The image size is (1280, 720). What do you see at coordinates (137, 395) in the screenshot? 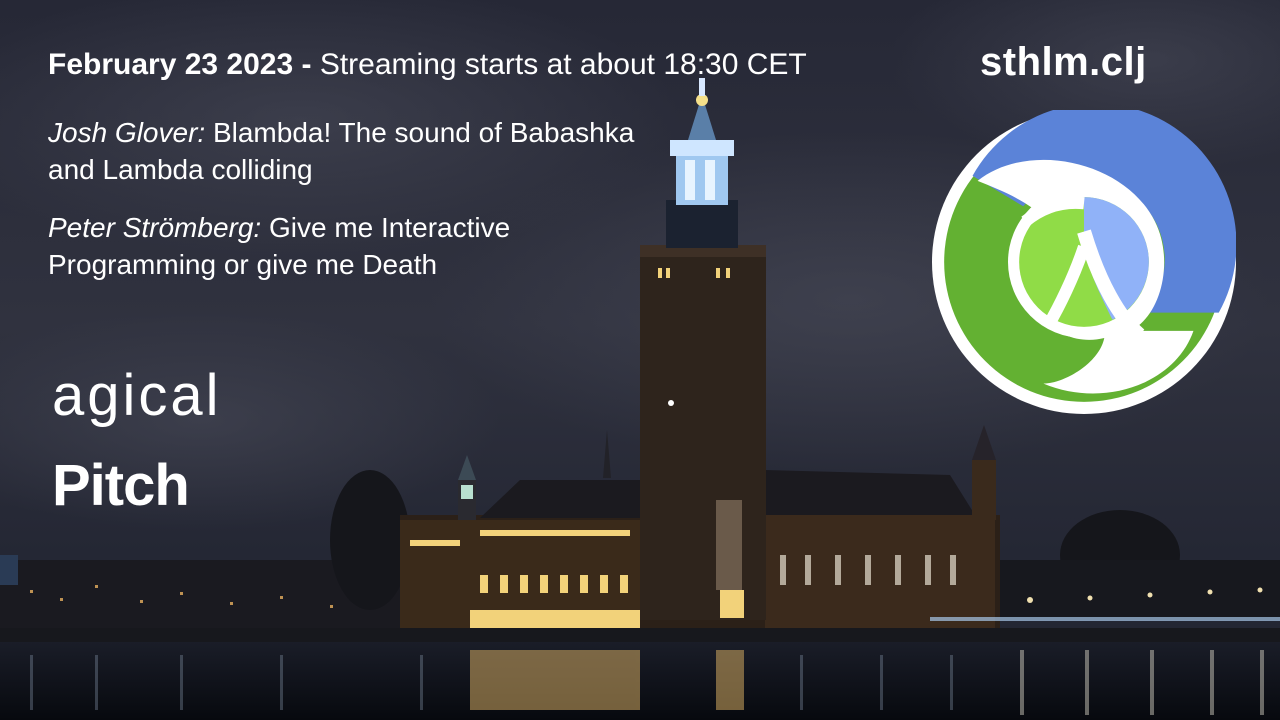
I see `sponsor-agical-logo: agical` at bounding box center [137, 395].